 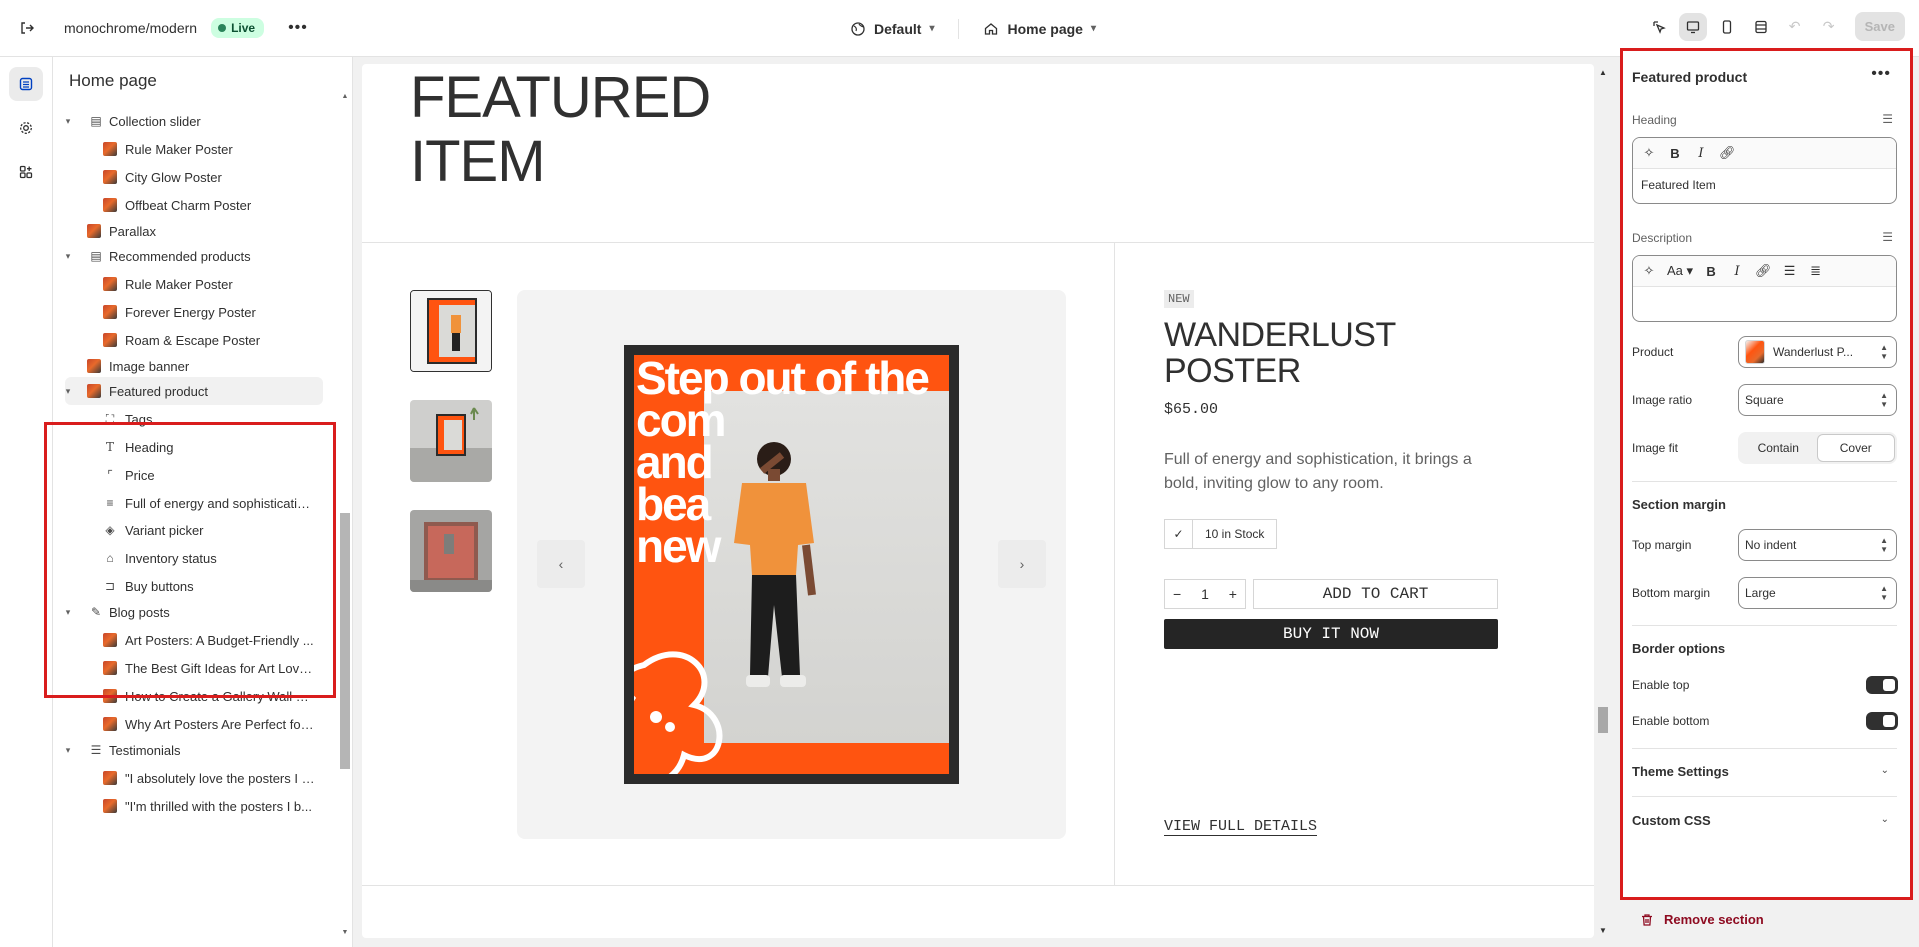 I want to click on font-format-menu: Aa ▾, so click(x=1680, y=271).